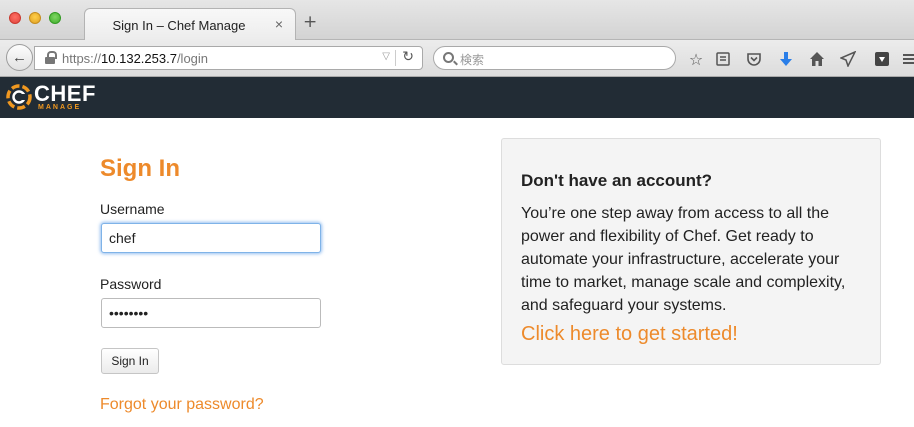 Image resolution: width=914 pixels, height=427 pixels. Describe the element at coordinates (211, 313) in the screenshot. I see `password-field` at that location.